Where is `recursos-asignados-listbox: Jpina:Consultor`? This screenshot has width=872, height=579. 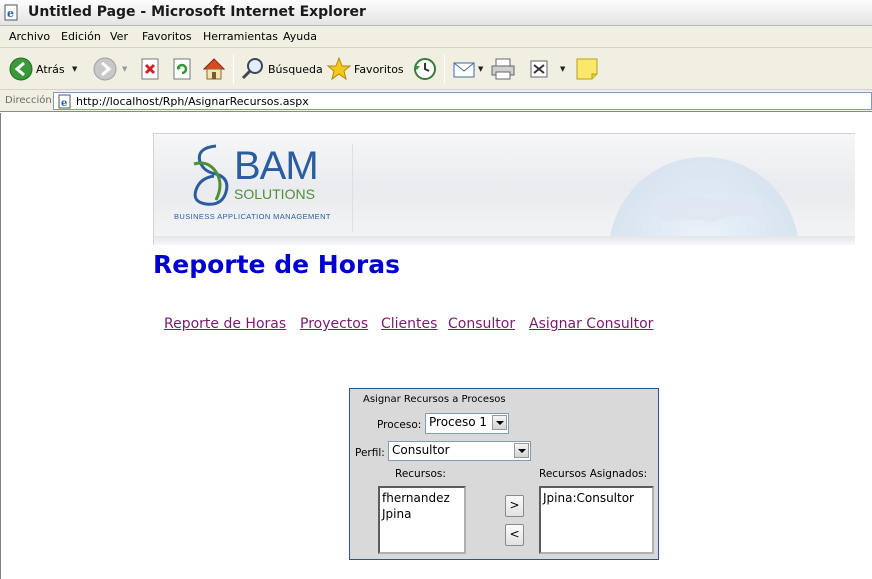 recursos-asignados-listbox: Jpina:Consultor is located at coordinates (596, 520).